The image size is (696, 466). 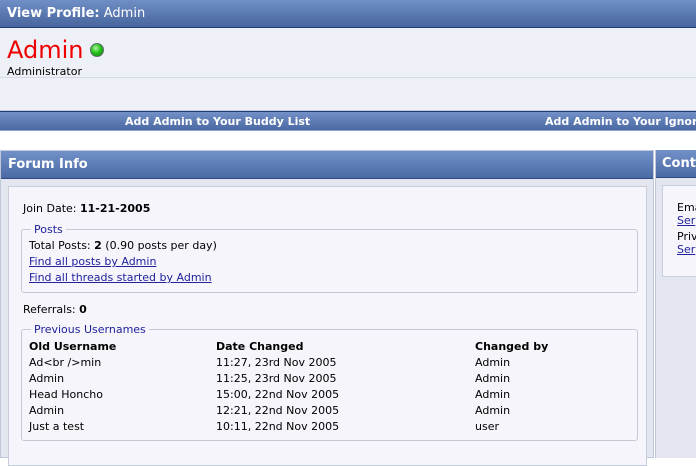 I want to click on contact-info-body: Ema Ser Priv Ser, so click(x=679, y=231).